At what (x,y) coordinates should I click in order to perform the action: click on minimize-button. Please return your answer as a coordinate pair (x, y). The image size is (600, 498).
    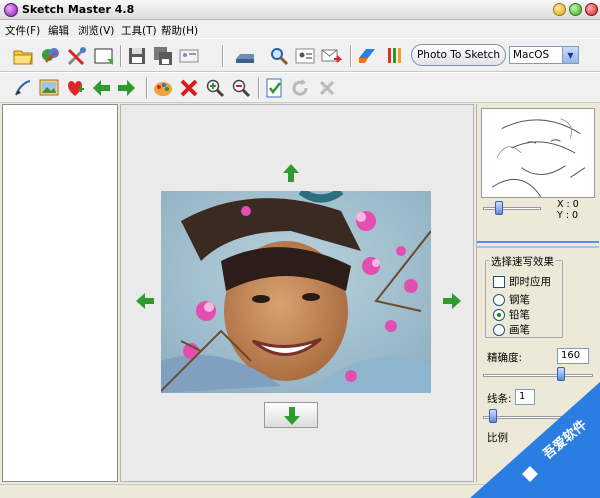
    Looking at the image, I should click on (559, 9).